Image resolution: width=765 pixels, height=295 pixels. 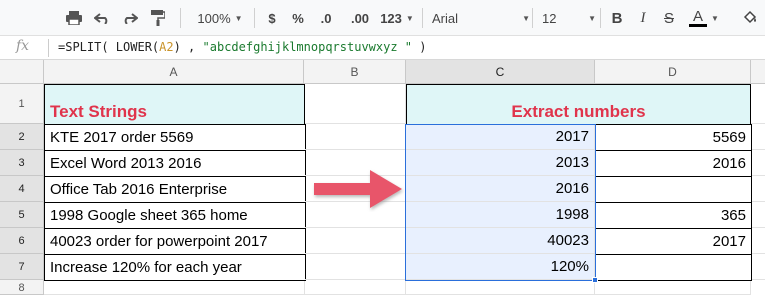 What do you see at coordinates (500, 189) in the screenshot?
I see `cell-c4: 2016` at bounding box center [500, 189].